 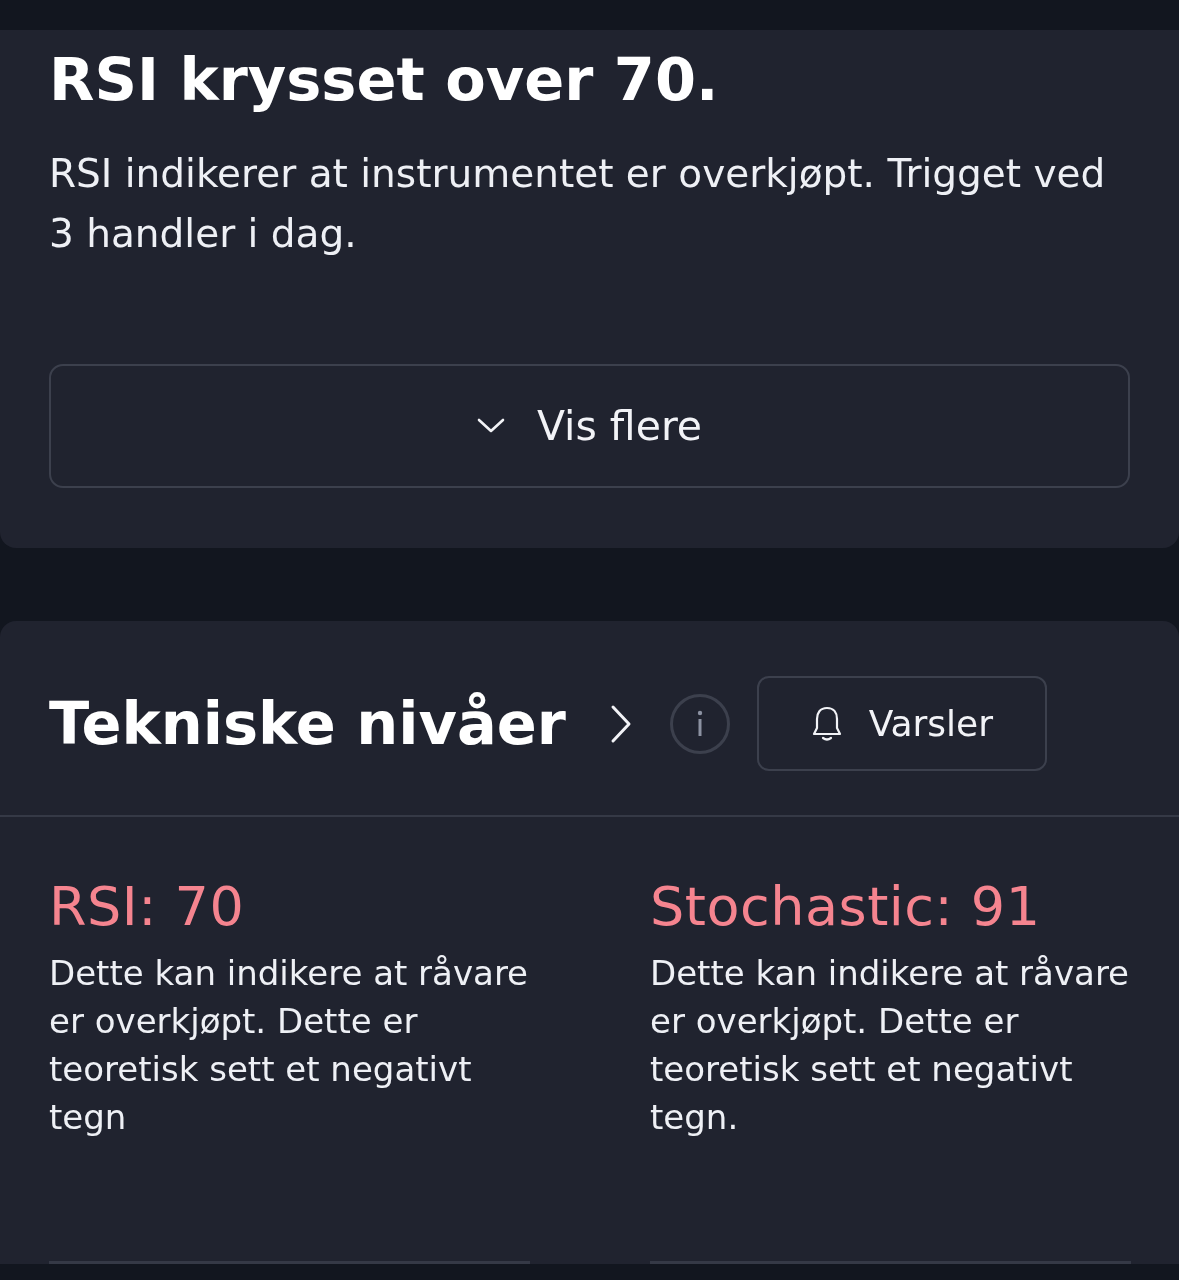 What do you see at coordinates (826, 723) in the screenshot?
I see `bell-icon` at bounding box center [826, 723].